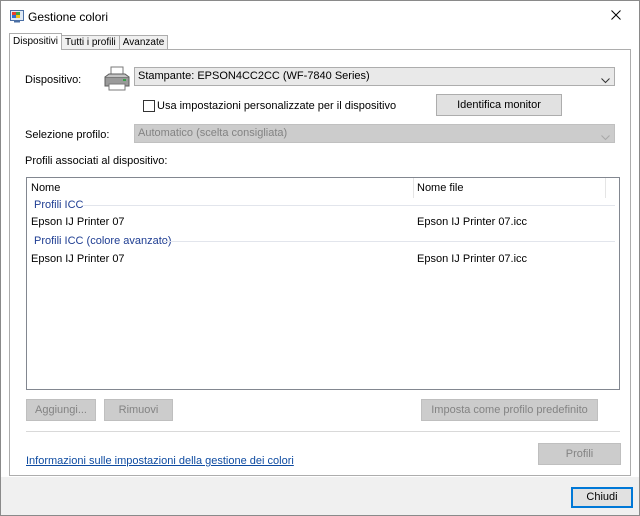  What do you see at coordinates (509, 410) in the screenshot?
I see `set-default-profile-button: Imposta come profilo predefinito` at bounding box center [509, 410].